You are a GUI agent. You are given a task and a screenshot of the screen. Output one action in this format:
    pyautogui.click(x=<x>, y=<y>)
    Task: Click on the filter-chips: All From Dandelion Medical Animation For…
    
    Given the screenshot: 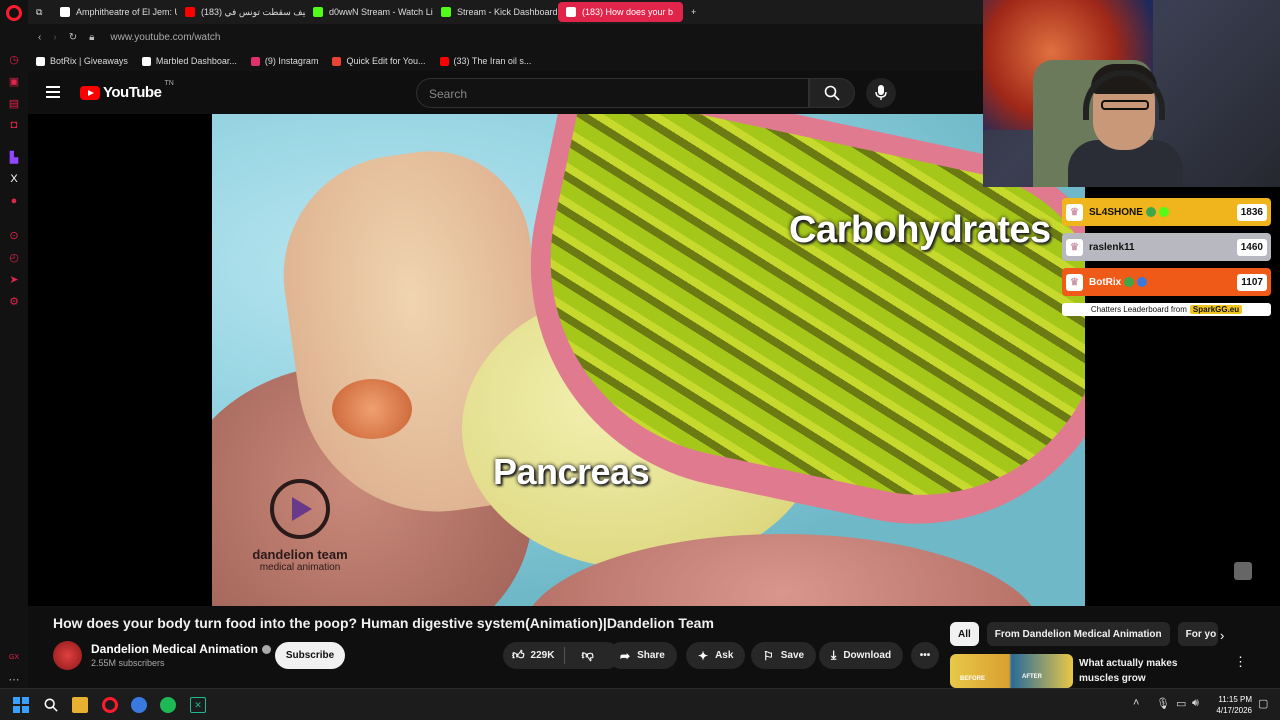 What is the action you would take?
    pyautogui.click(x=1084, y=634)
    